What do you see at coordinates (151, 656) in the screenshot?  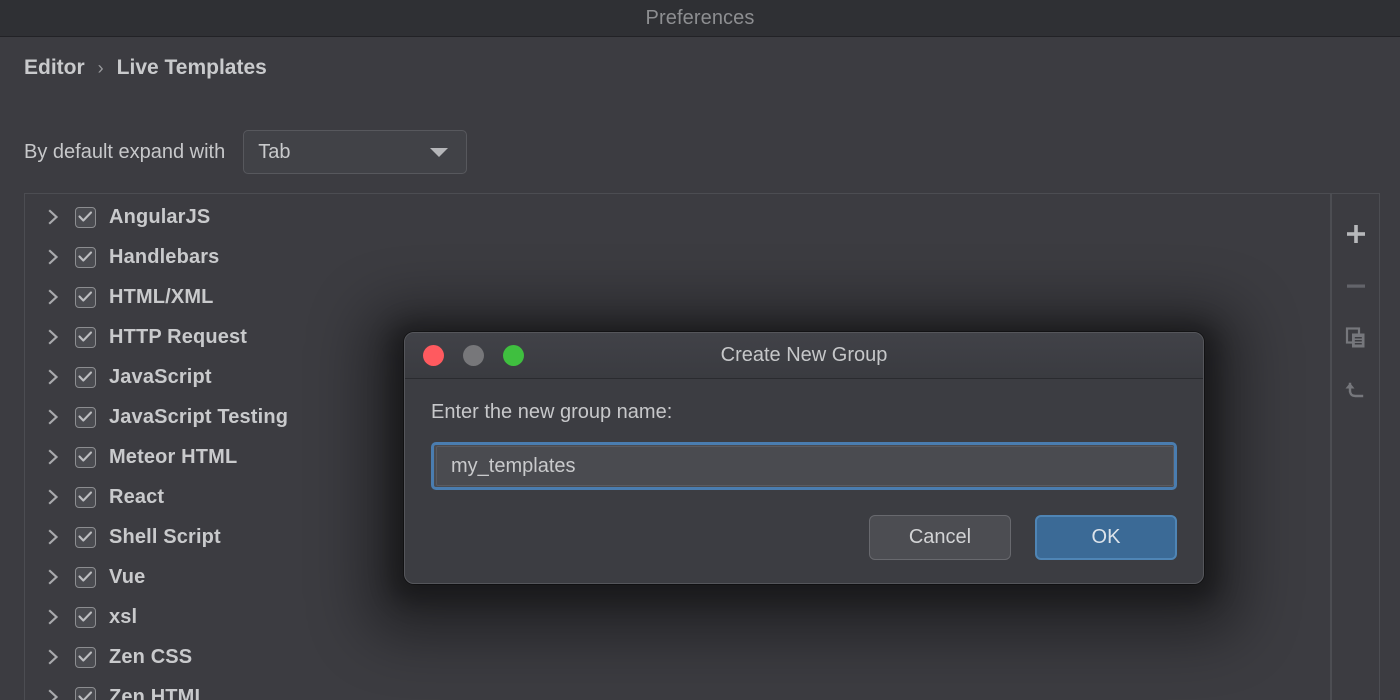 I see `template-group-label: Zen CSS` at bounding box center [151, 656].